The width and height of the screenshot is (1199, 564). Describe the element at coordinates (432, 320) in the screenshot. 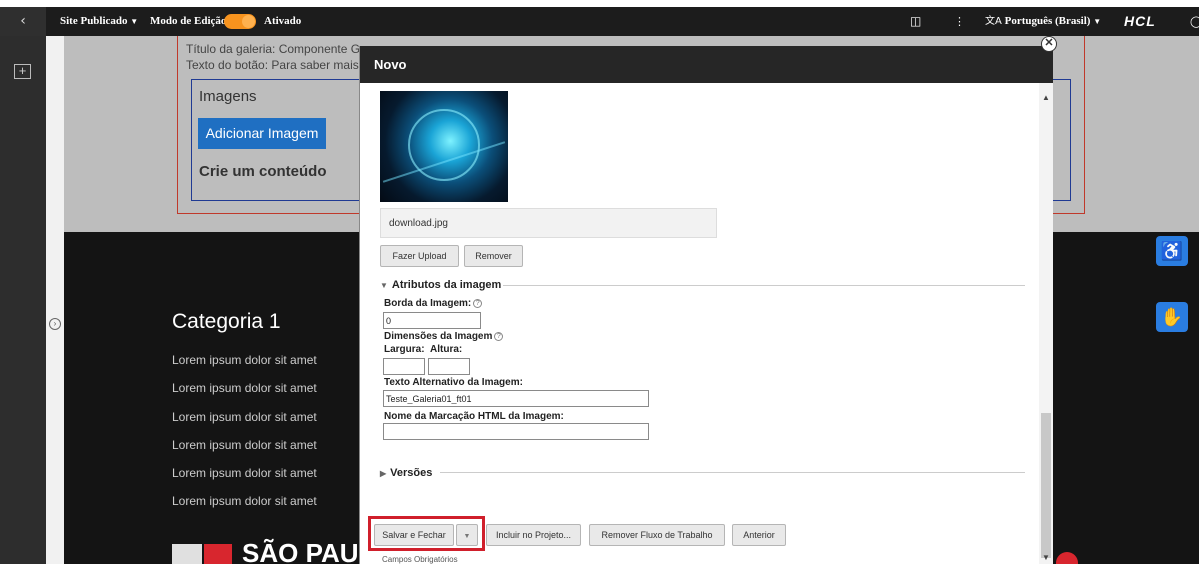

I see `border-input` at that location.